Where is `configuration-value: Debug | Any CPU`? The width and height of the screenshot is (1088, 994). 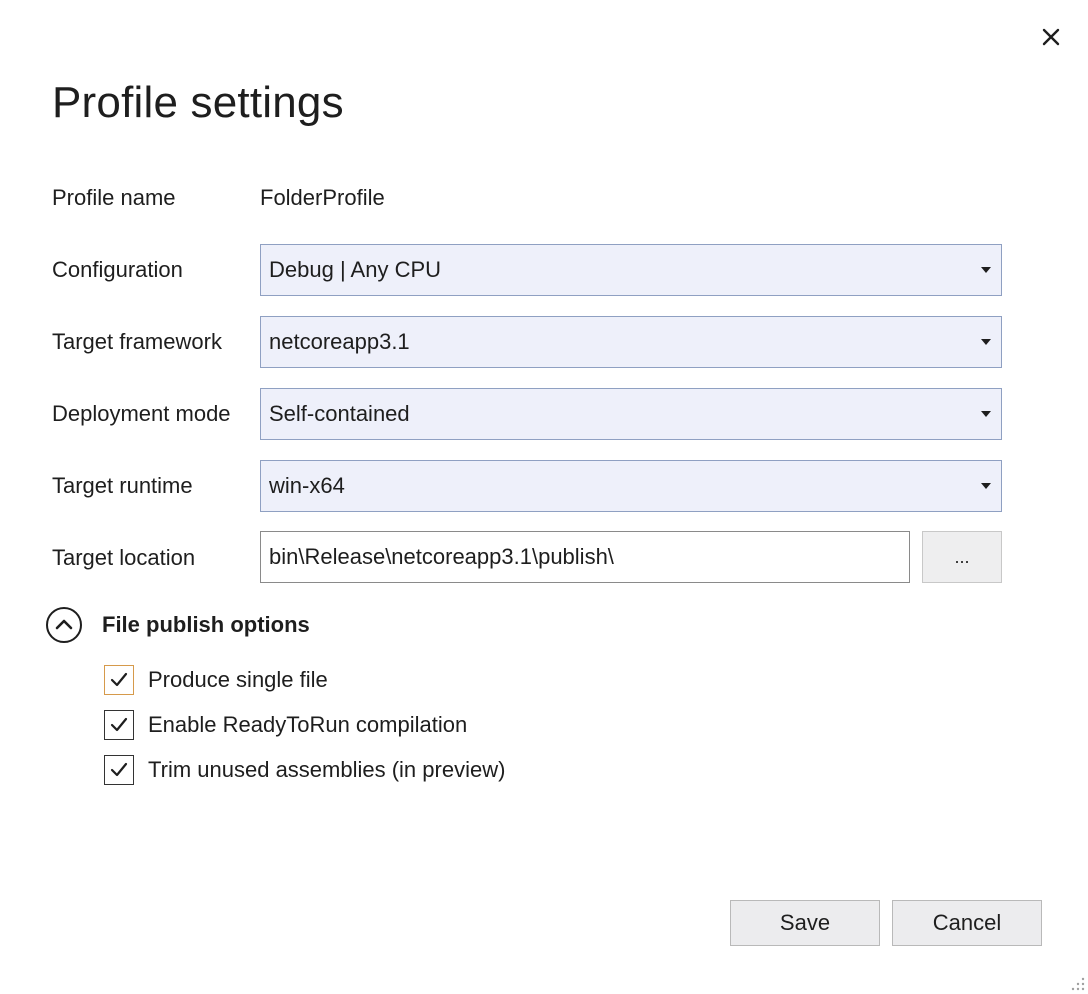 configuration-value: Debug | Any CPU is located at coordinates (355, 269).